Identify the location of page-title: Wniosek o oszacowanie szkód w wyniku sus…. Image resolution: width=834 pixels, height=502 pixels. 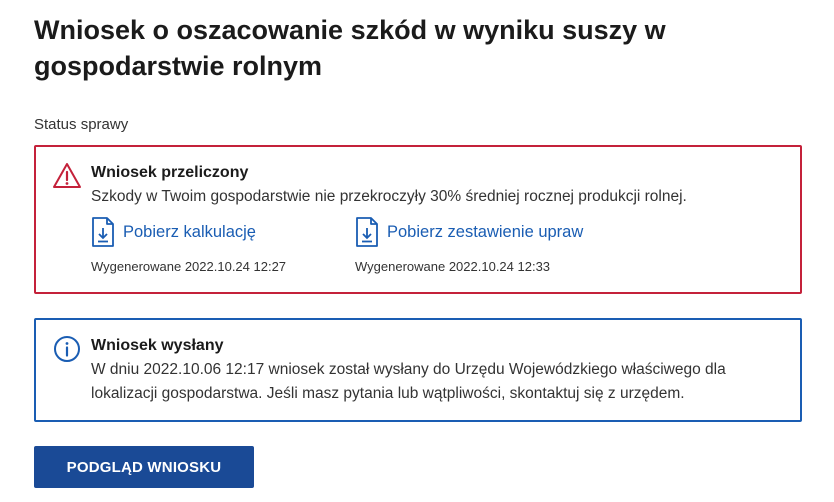
(350, 48).